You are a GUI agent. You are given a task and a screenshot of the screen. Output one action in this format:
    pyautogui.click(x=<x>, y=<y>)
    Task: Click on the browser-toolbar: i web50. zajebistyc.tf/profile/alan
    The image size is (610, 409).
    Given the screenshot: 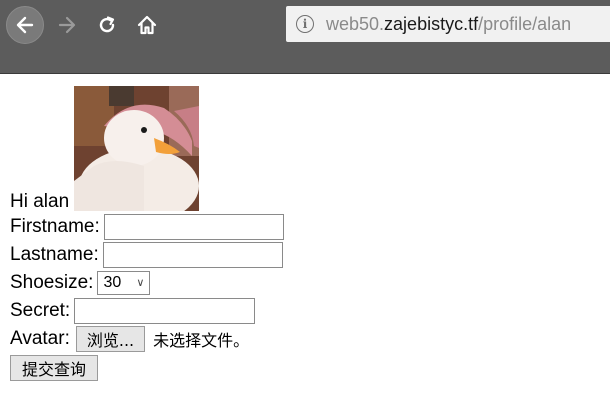 What is the action you would take?
    pyautogui.click(x=305, y=25)
    